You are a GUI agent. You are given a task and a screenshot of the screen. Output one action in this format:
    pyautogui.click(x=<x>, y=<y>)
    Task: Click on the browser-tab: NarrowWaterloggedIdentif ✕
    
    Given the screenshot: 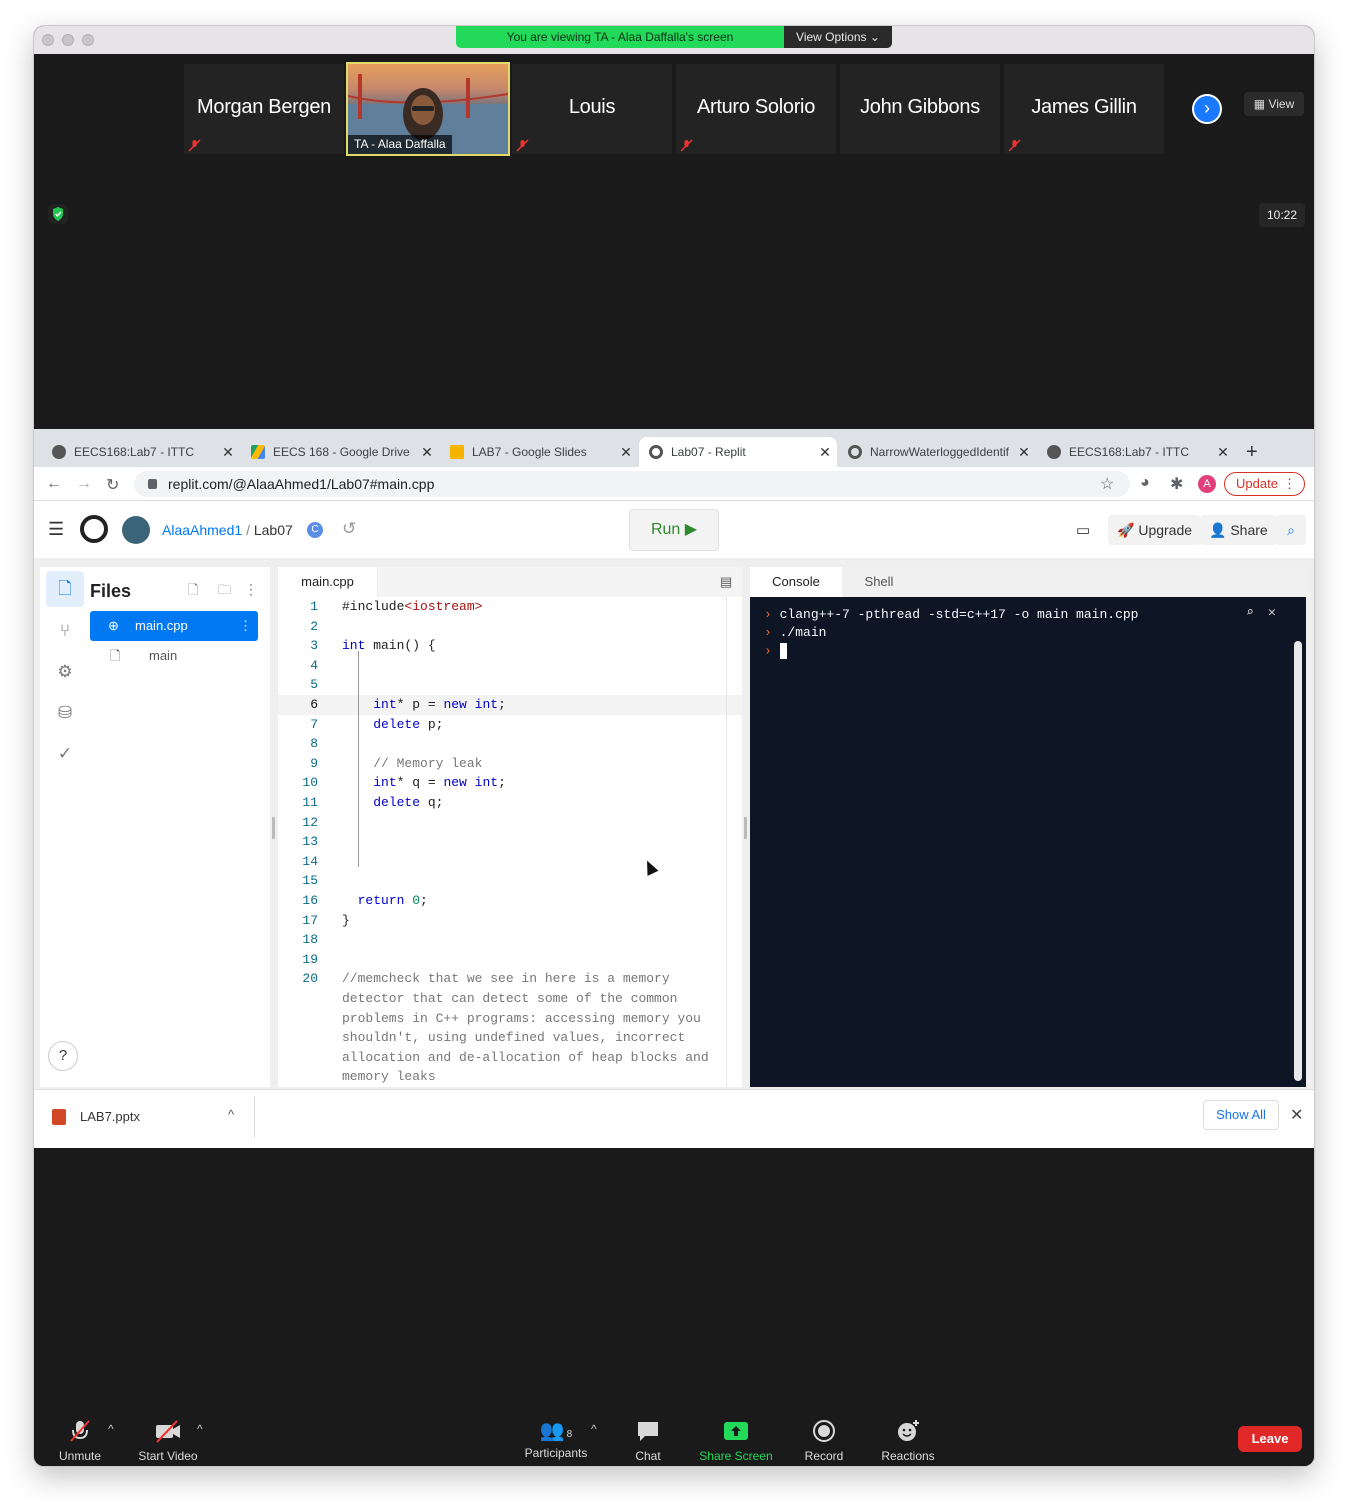 What is the action you would take?
    pyautogui.click(x=937, y=452)
    